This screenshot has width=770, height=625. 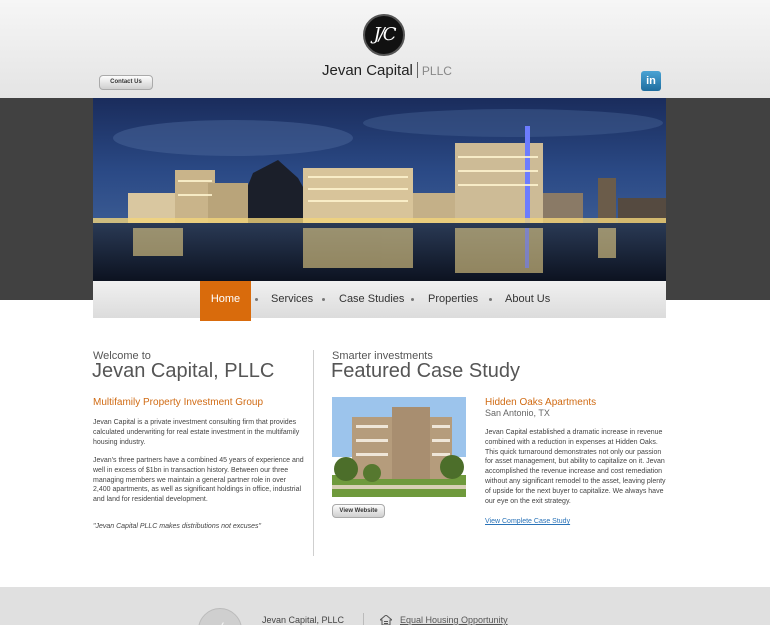 I want to click on logo-separator, so click(x=417, y=70).